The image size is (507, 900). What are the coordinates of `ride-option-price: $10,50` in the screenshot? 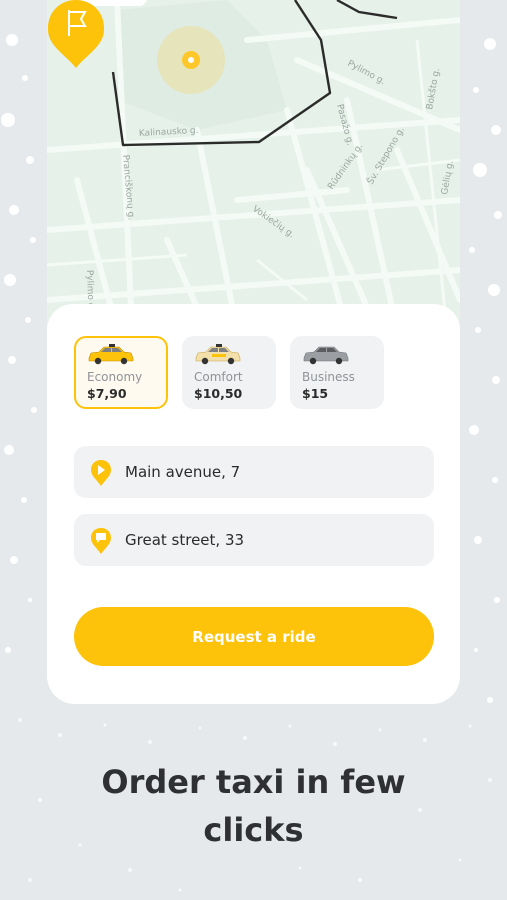 It's located at (218, 393).